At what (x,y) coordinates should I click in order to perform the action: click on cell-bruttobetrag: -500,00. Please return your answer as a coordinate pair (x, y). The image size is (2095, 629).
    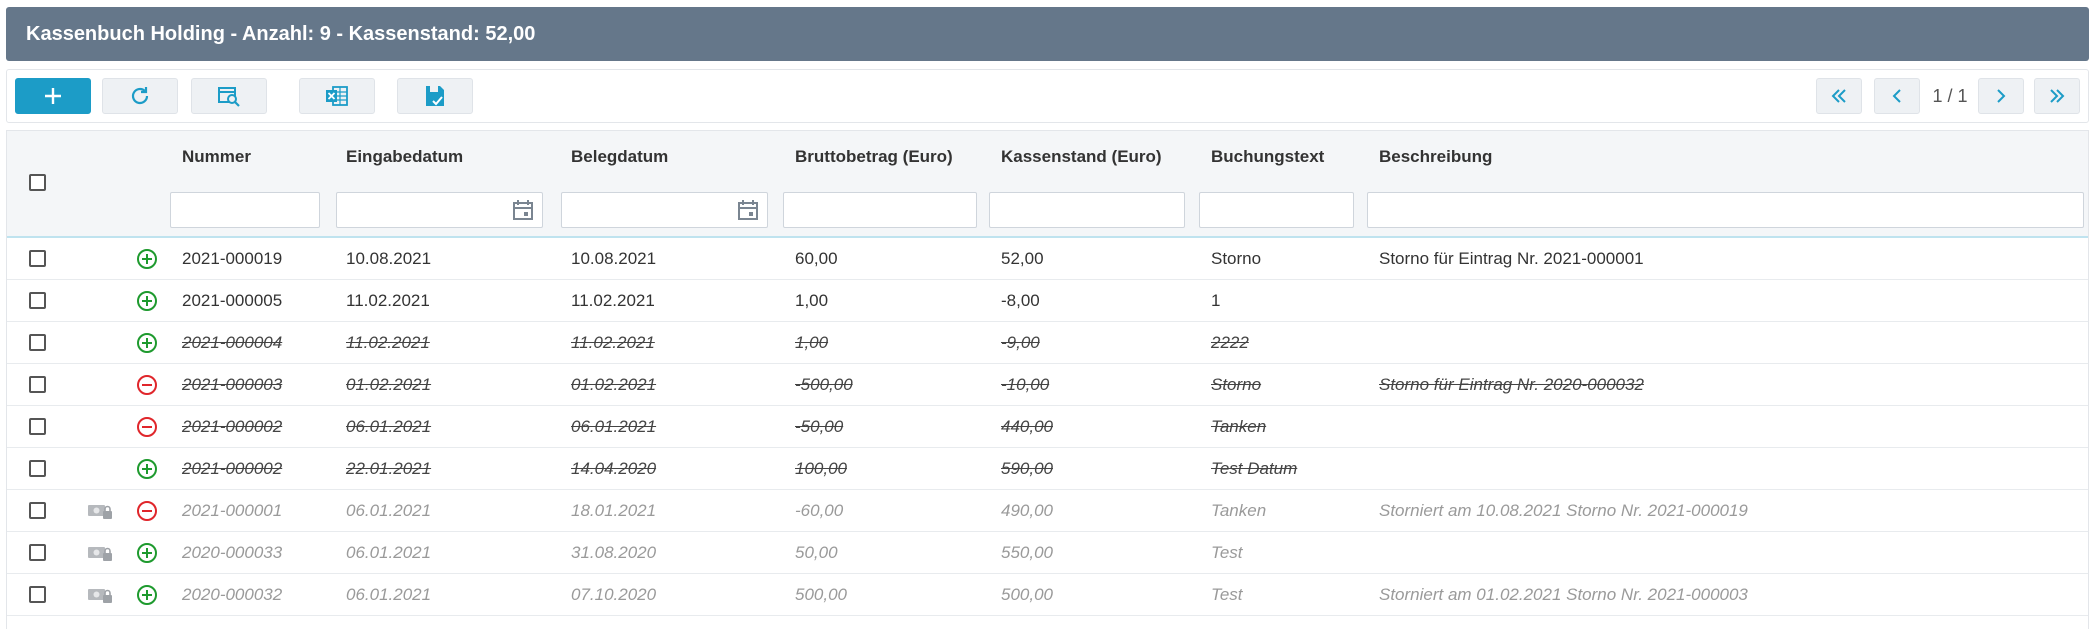
    Looking at the image, I should click on (824, 384).